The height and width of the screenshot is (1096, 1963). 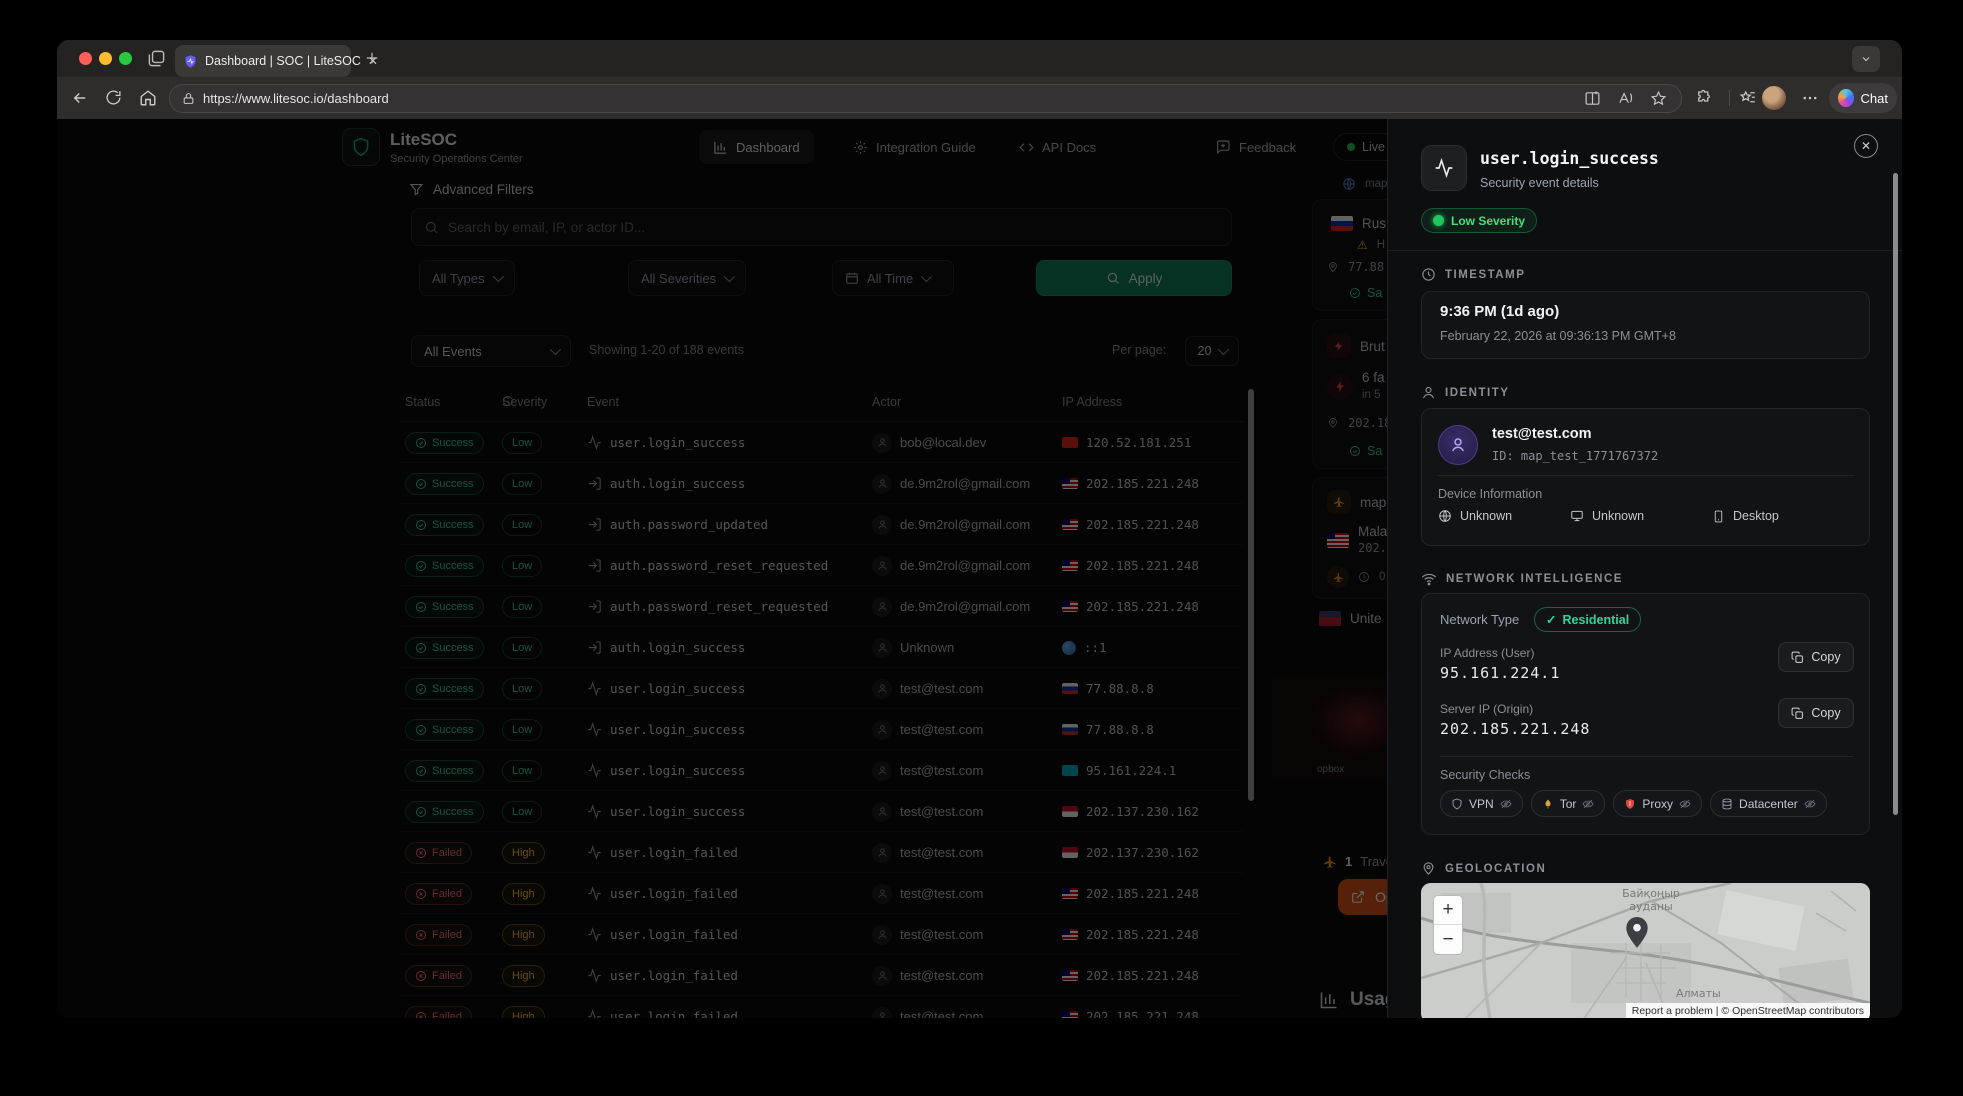 What do you see at coordinates (105, 58) in the screenshot?
I see `minimize-window-button` at bounding box center [105, 58].